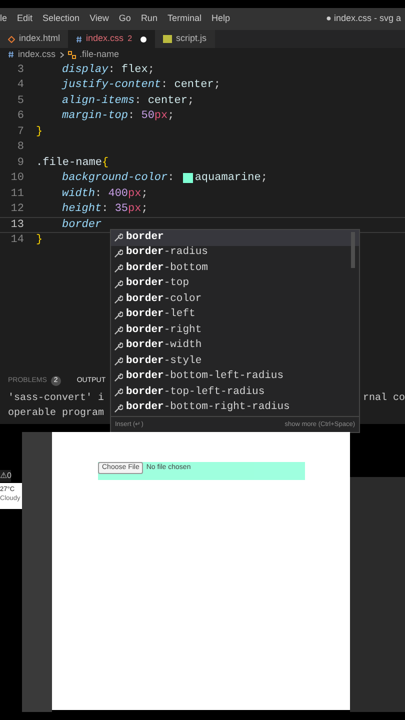 Image resolution: width=405 pixels, height=720 pixels. Describe the element at coordinates (235, 268) in the screenshot. I see `suggestion-item: border-bottom` at that location.